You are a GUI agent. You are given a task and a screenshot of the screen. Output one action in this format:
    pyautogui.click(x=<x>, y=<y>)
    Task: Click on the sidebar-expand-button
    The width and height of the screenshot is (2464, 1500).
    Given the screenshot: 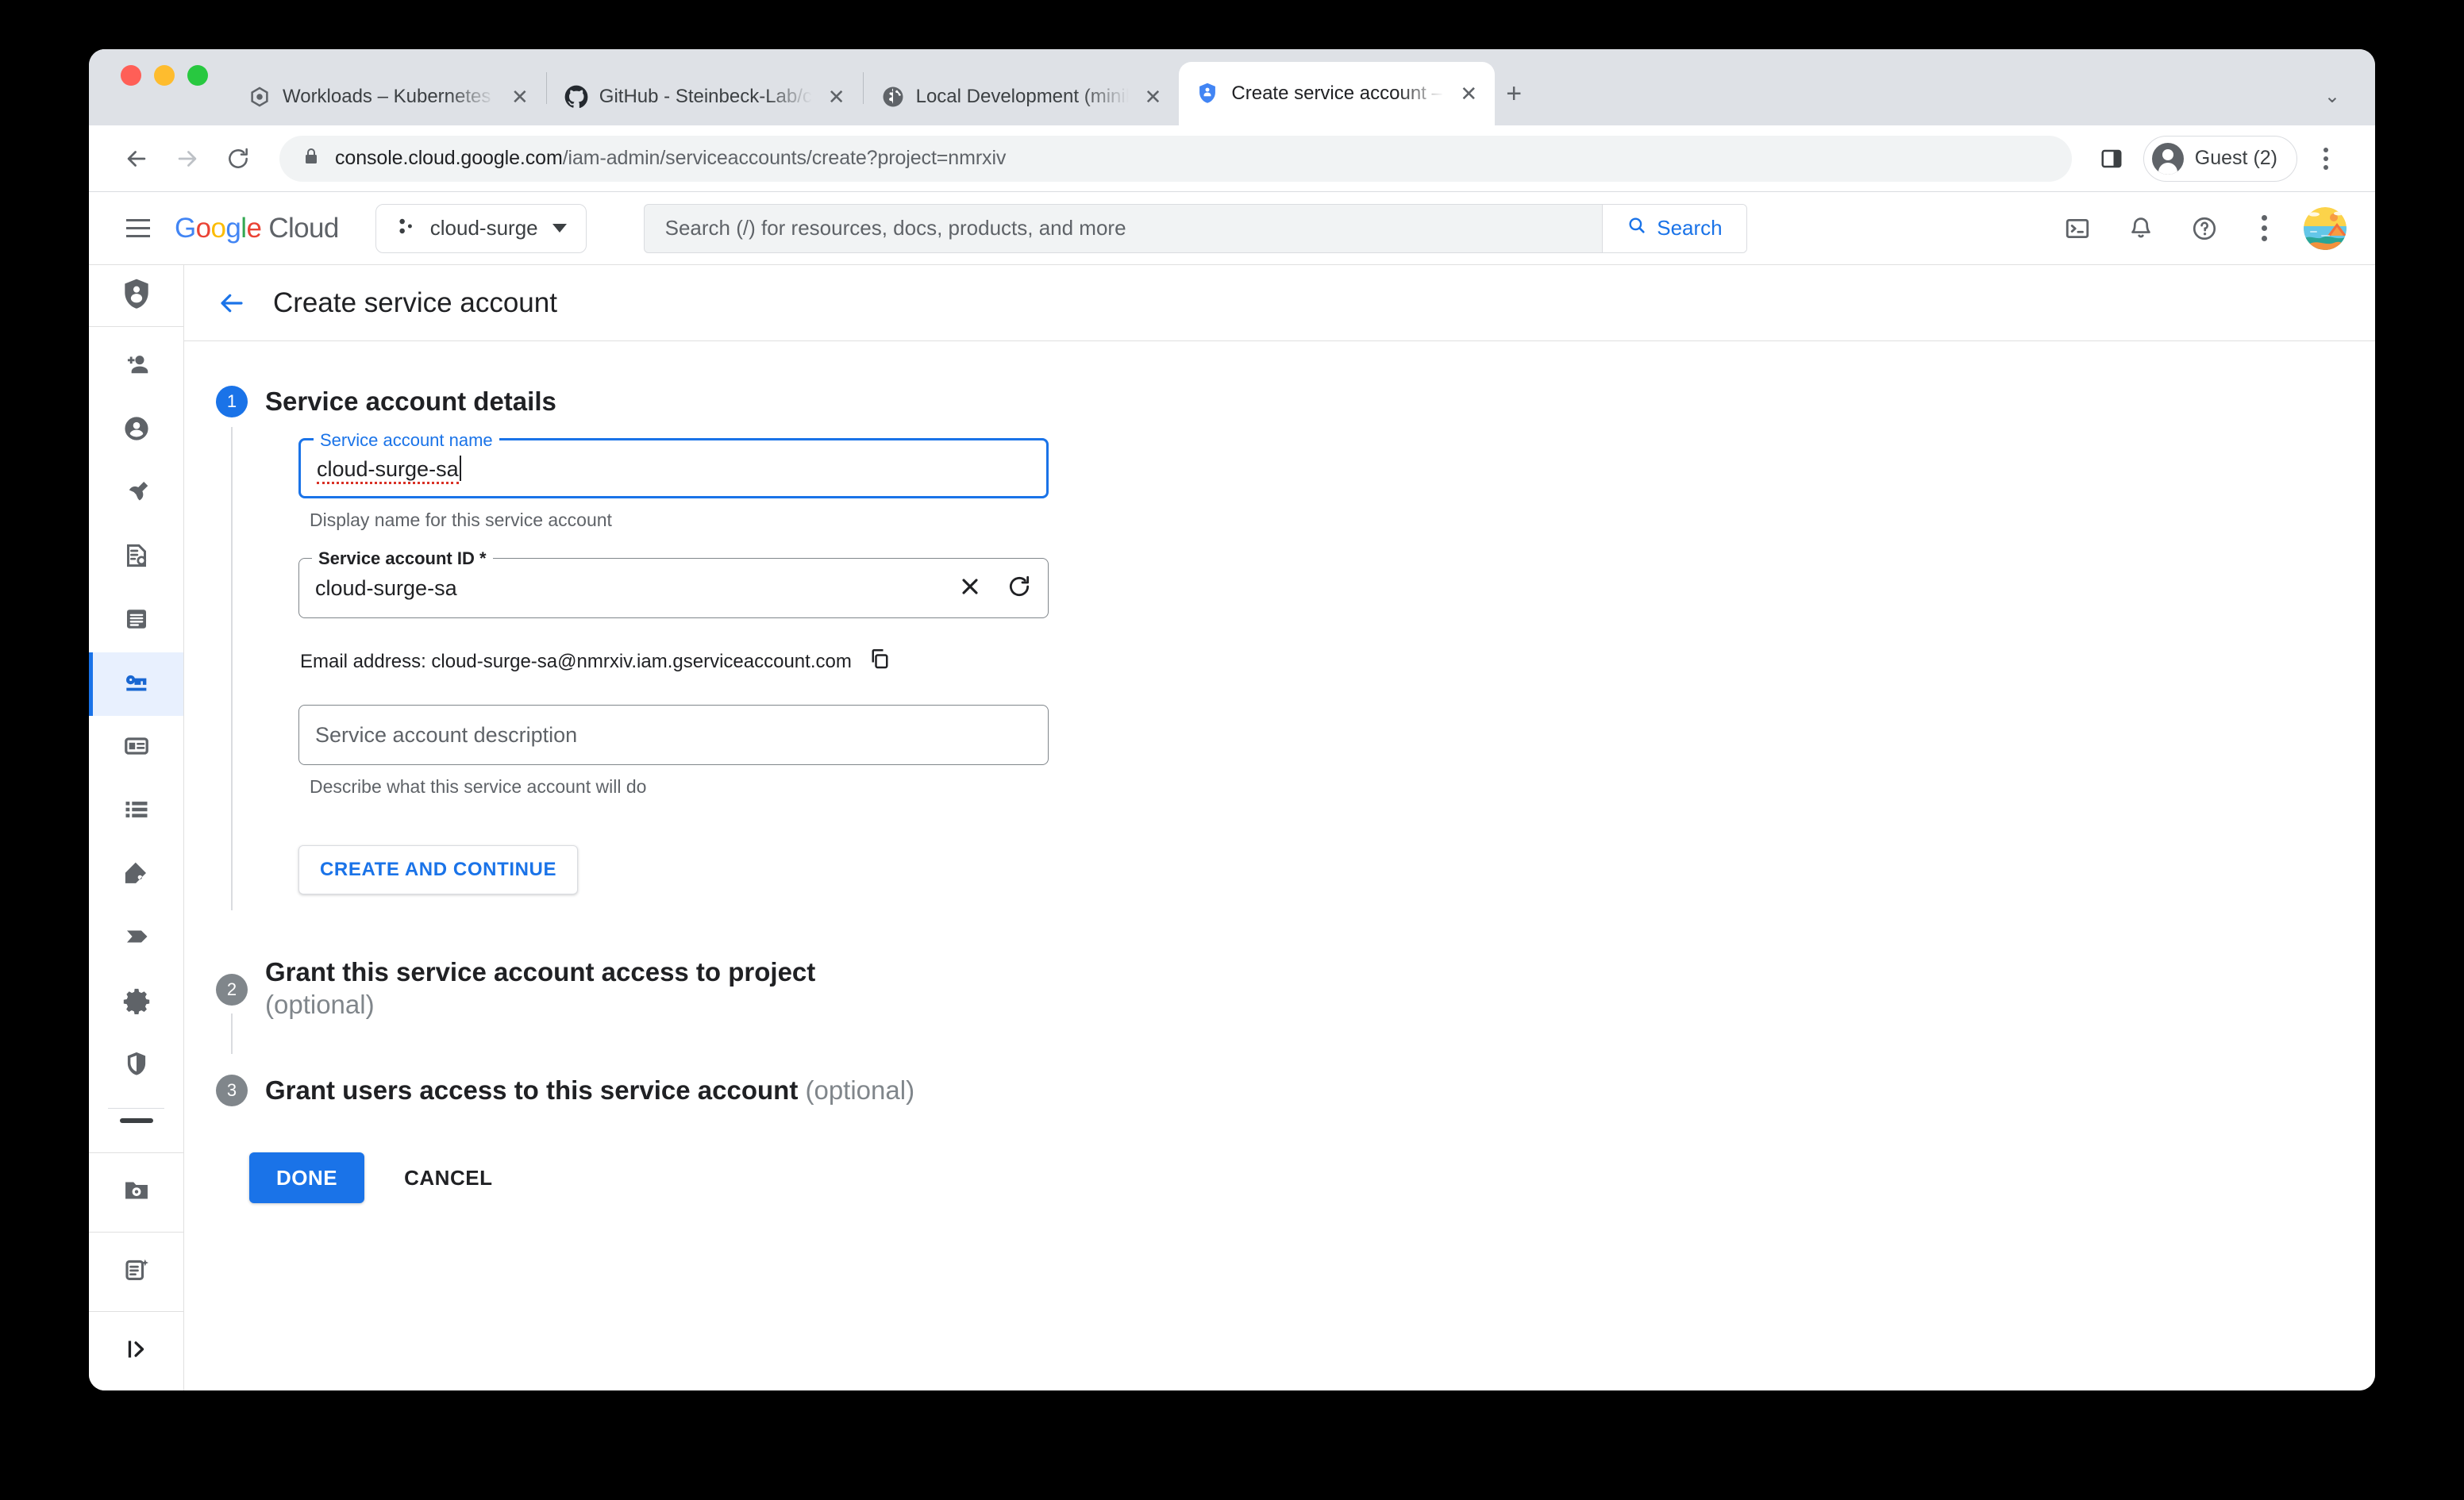 What is the action you would take?
    pyautogui.click(x=136, y=1350)
    